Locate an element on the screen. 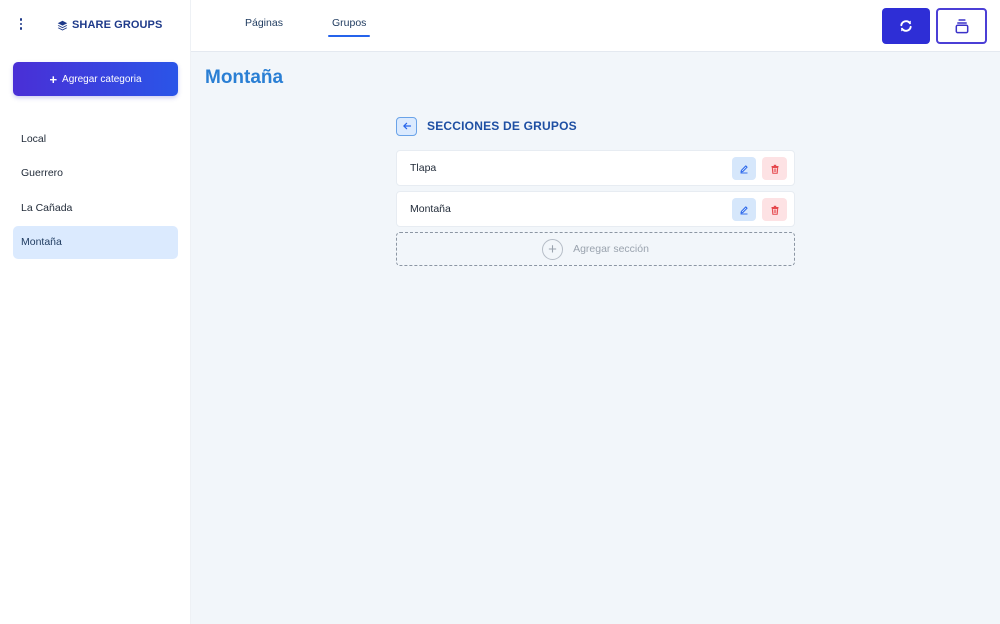  stack-icon is located at coordinates (961, 26).